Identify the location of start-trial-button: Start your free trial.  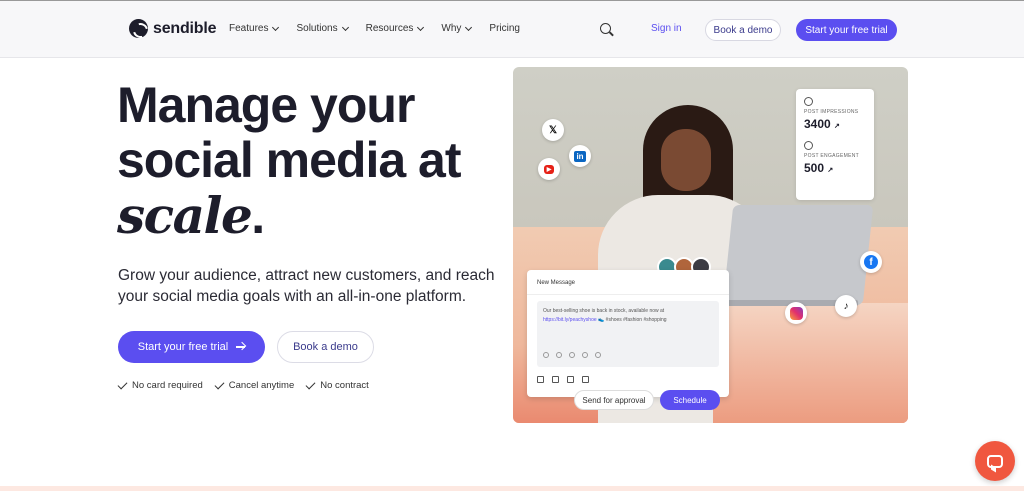
(191, 347).